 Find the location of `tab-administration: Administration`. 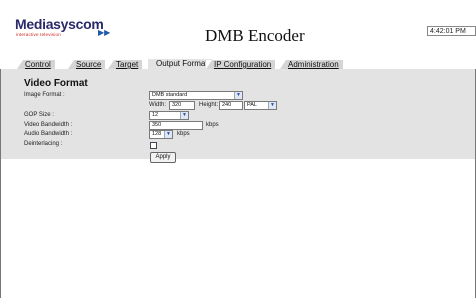

tab-administration: Administration is located at coordinates (311, 64).